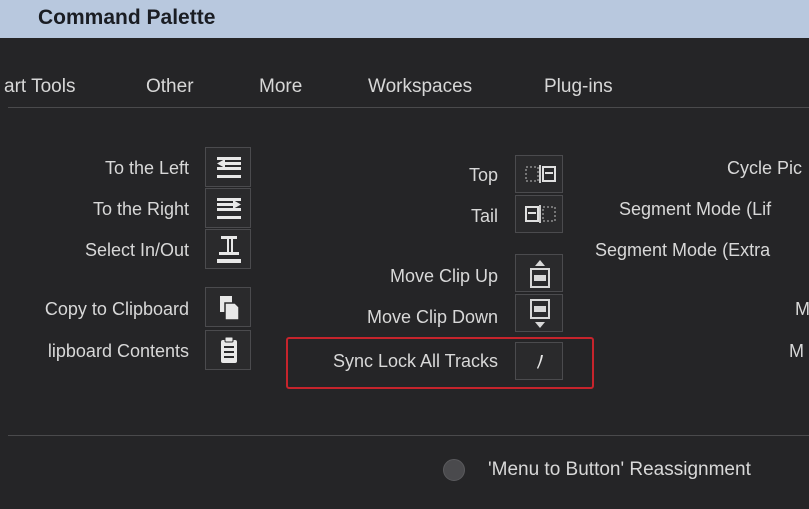 Image resolution: width=809 pixels, height=509 pixels. What do you see at coordinates (136, 250) in the screenshot?
I see `select-in-out-label: Select In/Out` at bounding box center [136, 250].